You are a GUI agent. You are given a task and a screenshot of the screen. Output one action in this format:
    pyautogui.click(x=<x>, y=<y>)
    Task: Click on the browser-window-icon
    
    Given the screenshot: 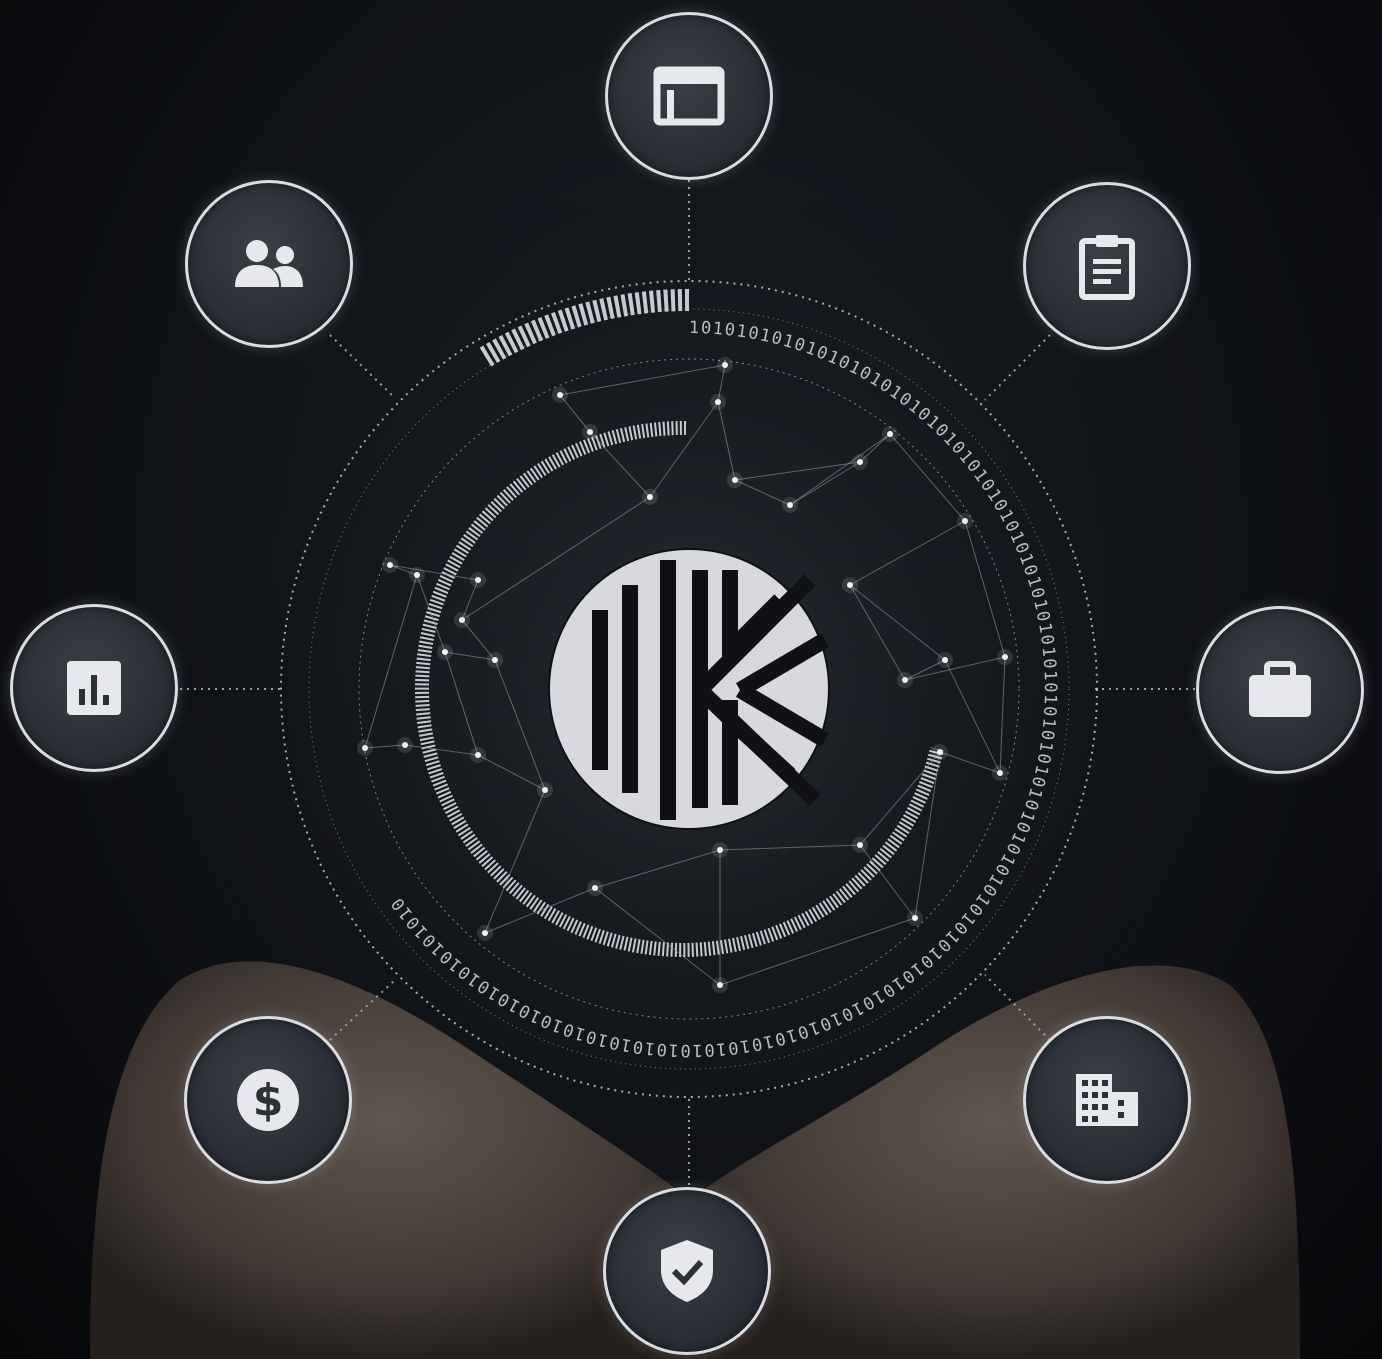 What is the action you would take?
    pyautogui.click(x=689, y=96)
    